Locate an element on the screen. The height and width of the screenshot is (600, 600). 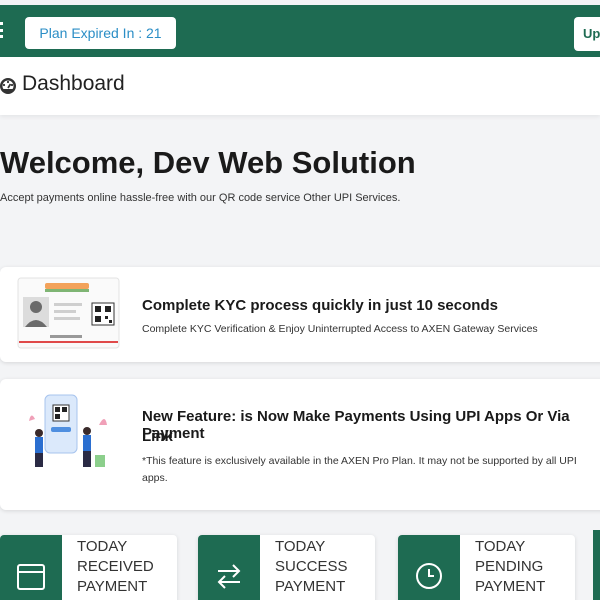
page-title: Dashboard is located at coordinates (73, 83).